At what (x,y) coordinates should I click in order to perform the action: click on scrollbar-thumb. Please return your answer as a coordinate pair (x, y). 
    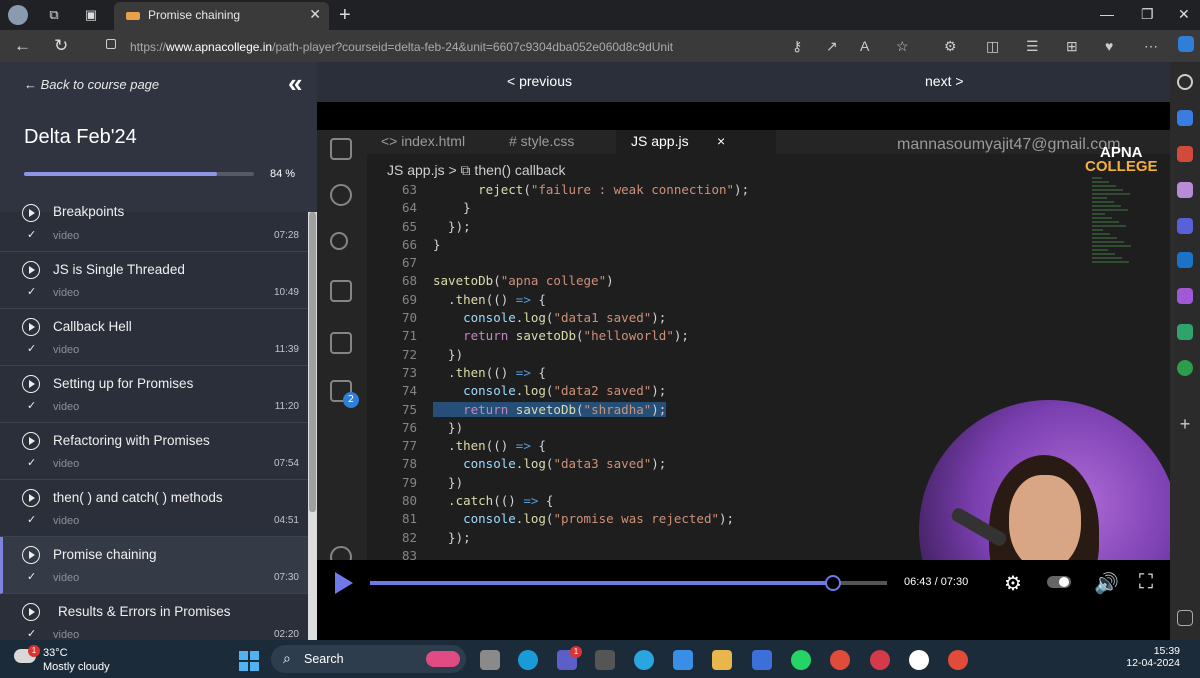
    Looking at the image, I should click on (312, 362).